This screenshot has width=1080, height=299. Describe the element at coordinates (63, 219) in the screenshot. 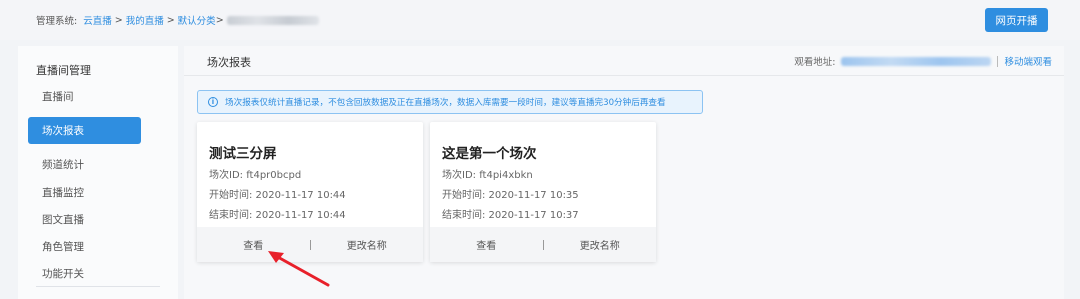

I see `sidebar-item-text-image-live: 图文直播` at that location.